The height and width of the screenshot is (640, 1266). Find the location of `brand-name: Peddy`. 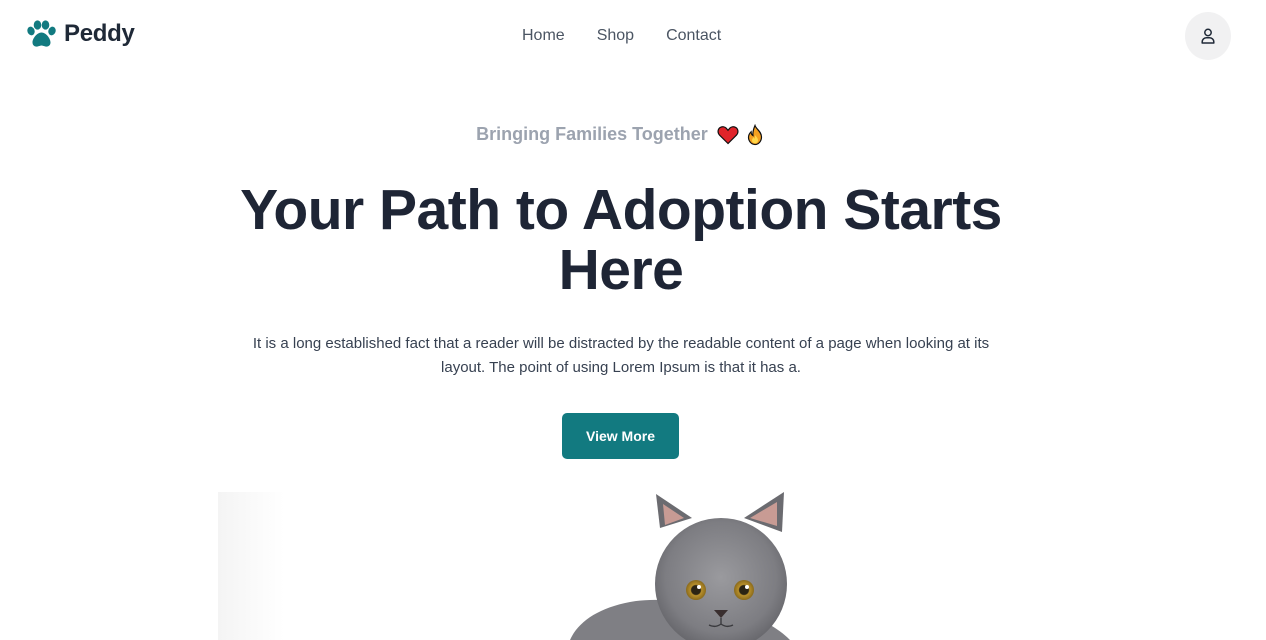

brand-name: Peddy is located at coordinates (99, 33).